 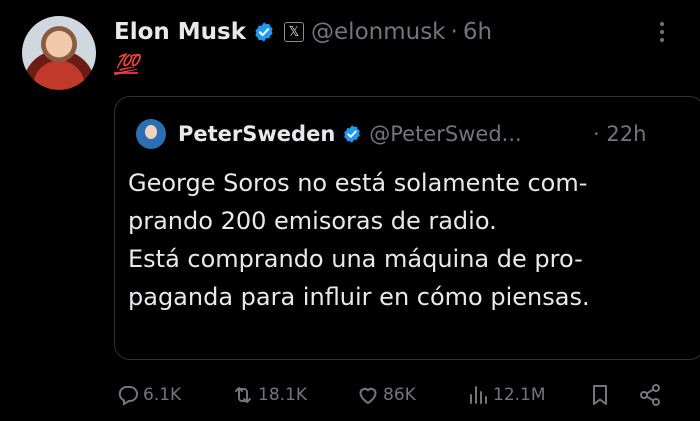 I want to click on quoted-text-line: paganda para influir en cómo piensas., so click(x=359, y=297).